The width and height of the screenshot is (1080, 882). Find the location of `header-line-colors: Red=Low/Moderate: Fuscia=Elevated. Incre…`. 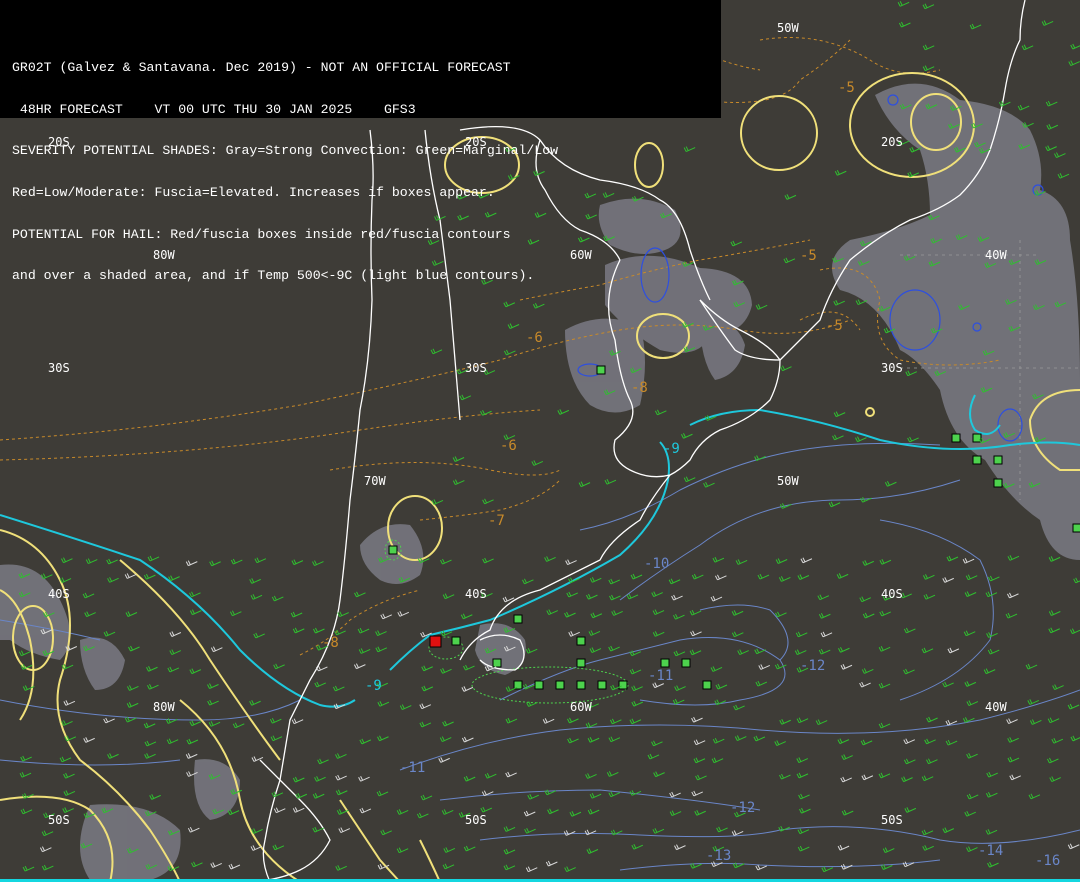

header-line-colors: Red=Low/Moderate: Fuscia=Elevated. Incre… is located at coordinates (253, 192).